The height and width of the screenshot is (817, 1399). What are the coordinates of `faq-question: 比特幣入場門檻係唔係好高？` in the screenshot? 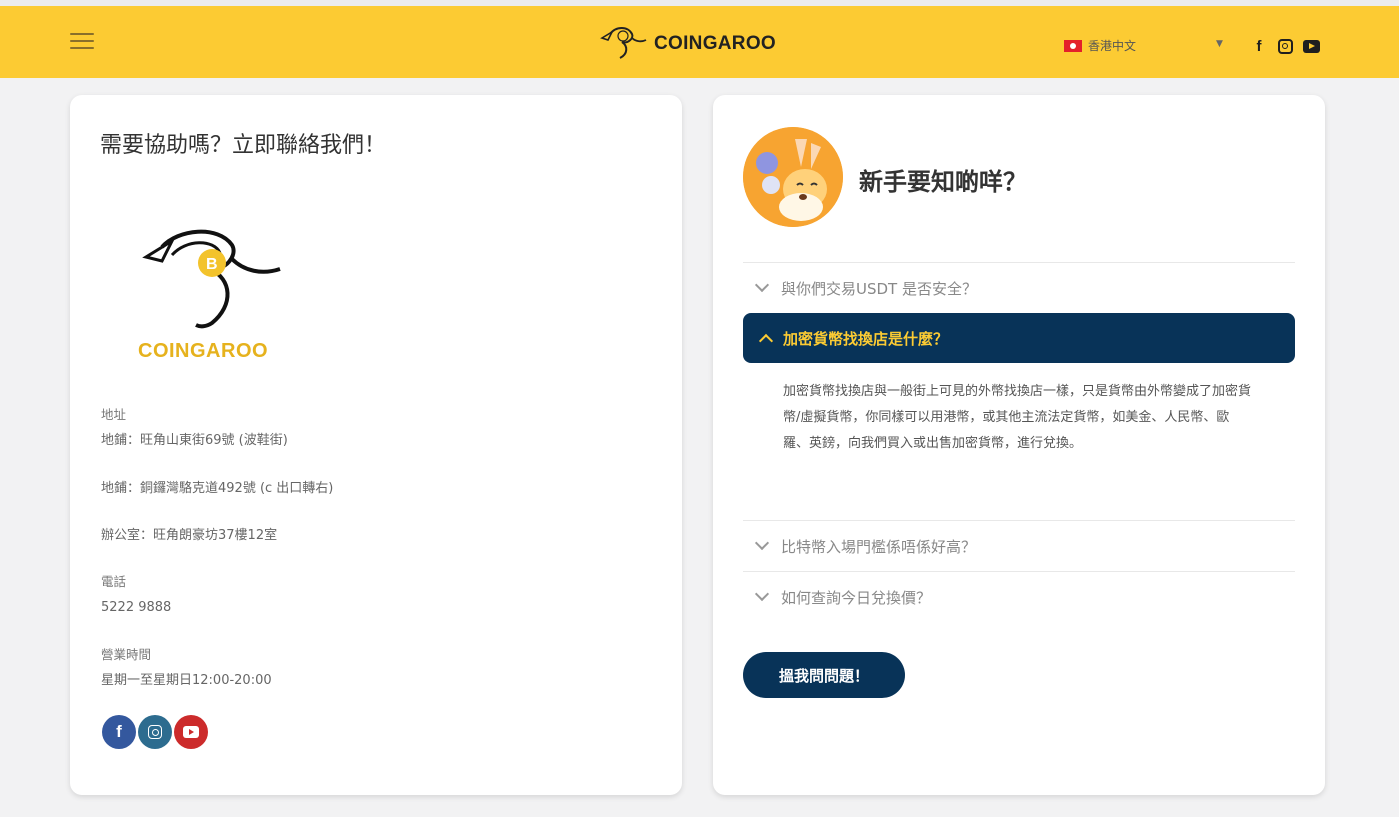 It's located at (879, 546).